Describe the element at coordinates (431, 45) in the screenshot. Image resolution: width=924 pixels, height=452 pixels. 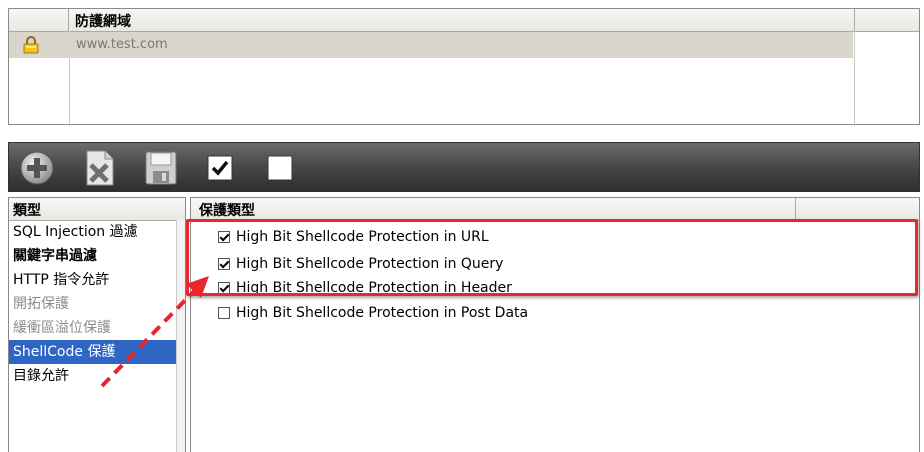
I see `domain-row: www.test.com` at that location.